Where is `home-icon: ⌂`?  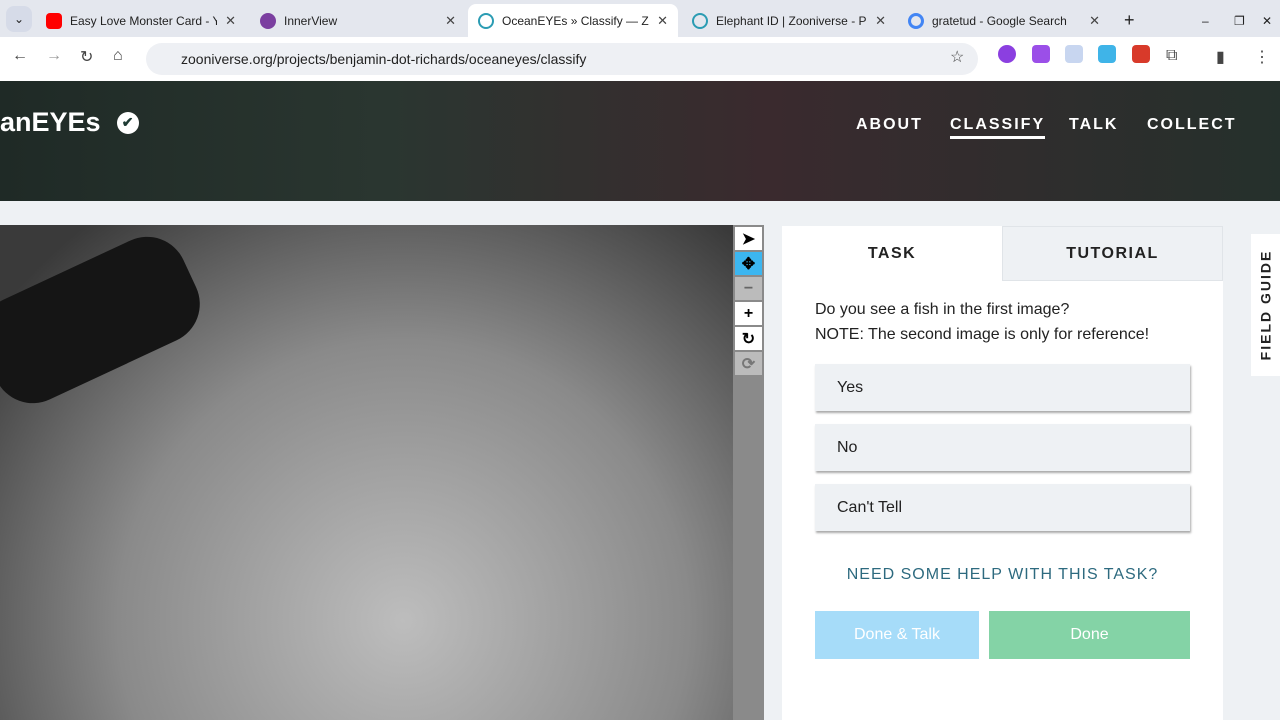
home-icon: ⌂ is located at coordinates (118, 56).